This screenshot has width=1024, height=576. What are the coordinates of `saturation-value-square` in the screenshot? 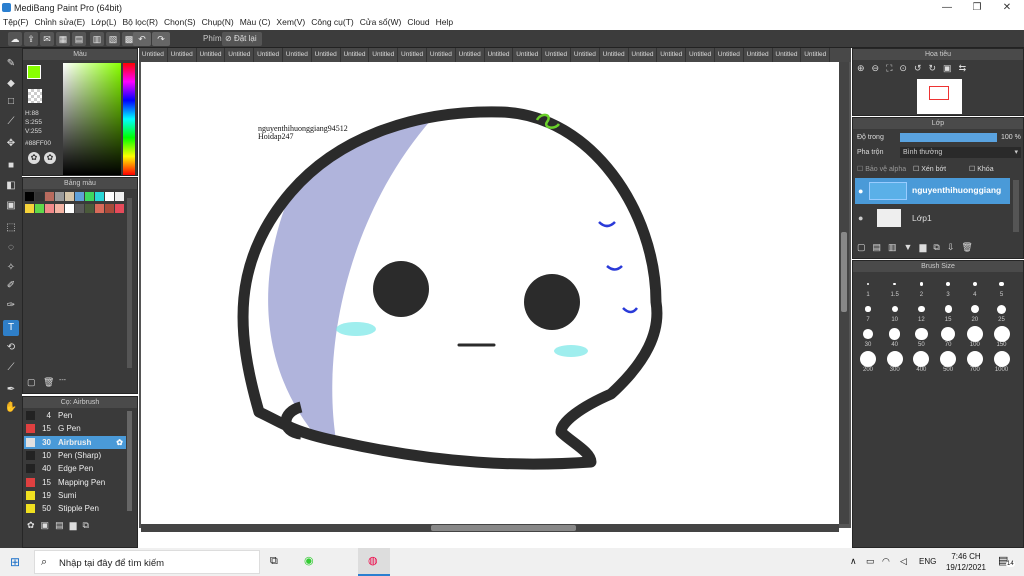 It's located at (92, 119).